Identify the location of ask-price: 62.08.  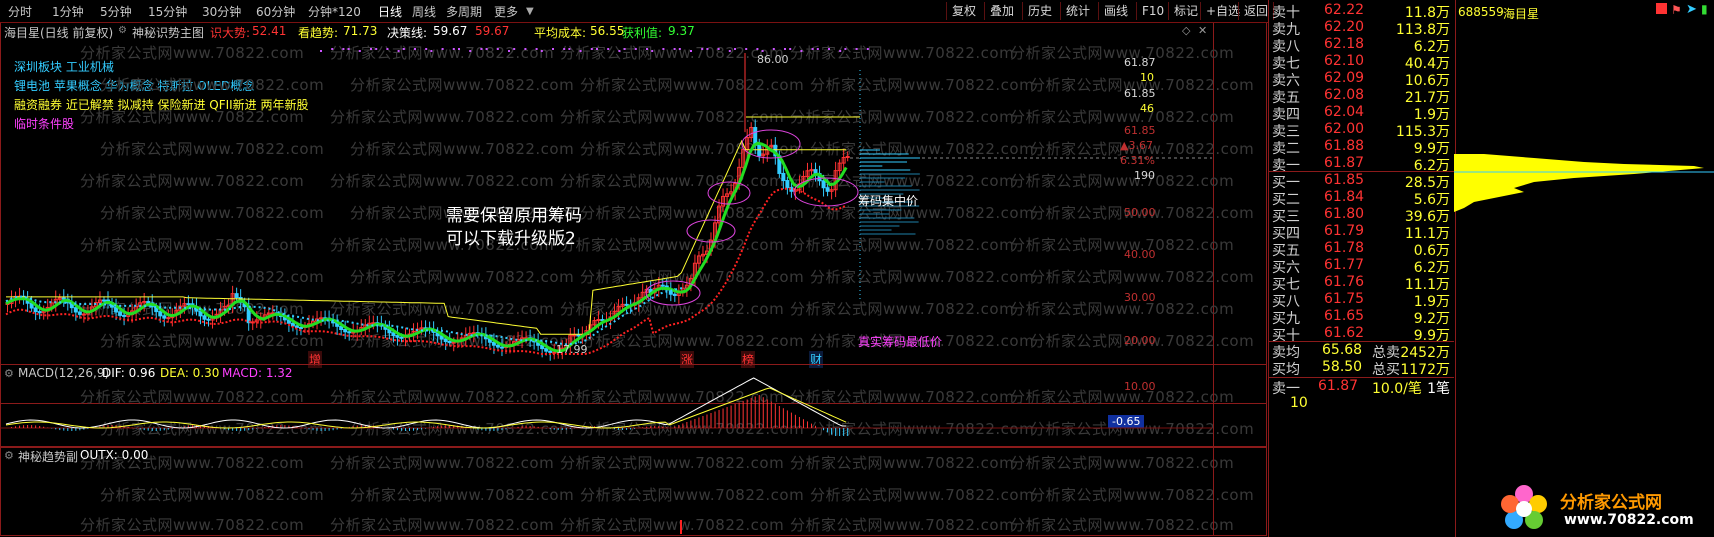
(1344, 95).